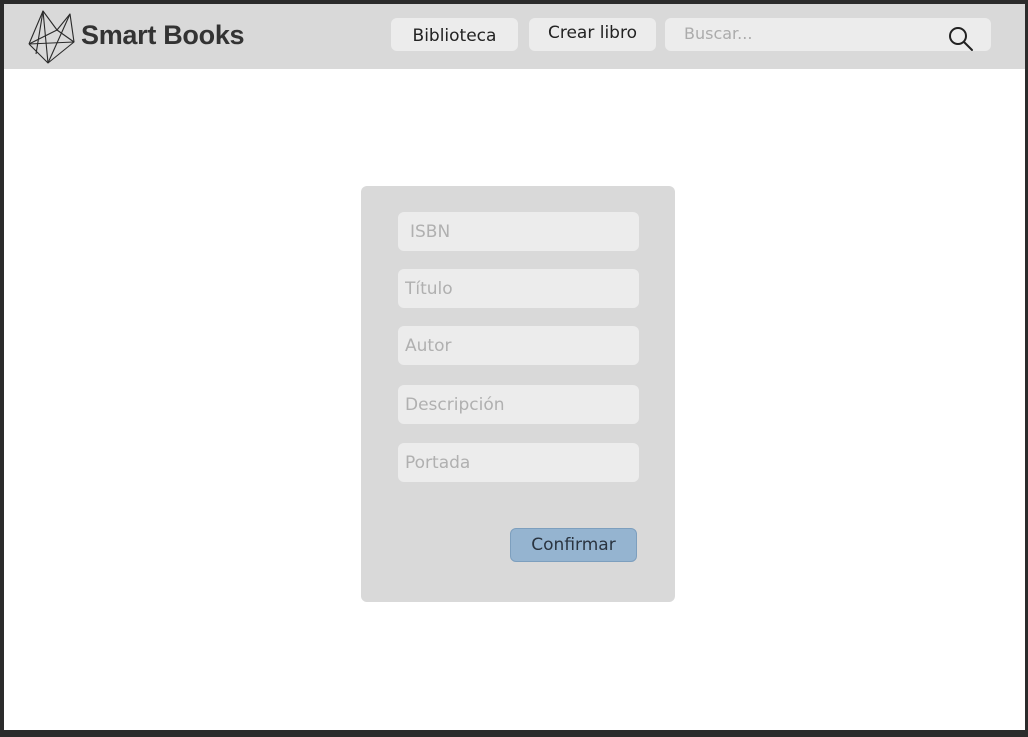 This screenshot has width=1028, height=737. What do you see at coordinates (518, 288) in the screenshot?
I see `title-field` at bounding box center [518, 288].